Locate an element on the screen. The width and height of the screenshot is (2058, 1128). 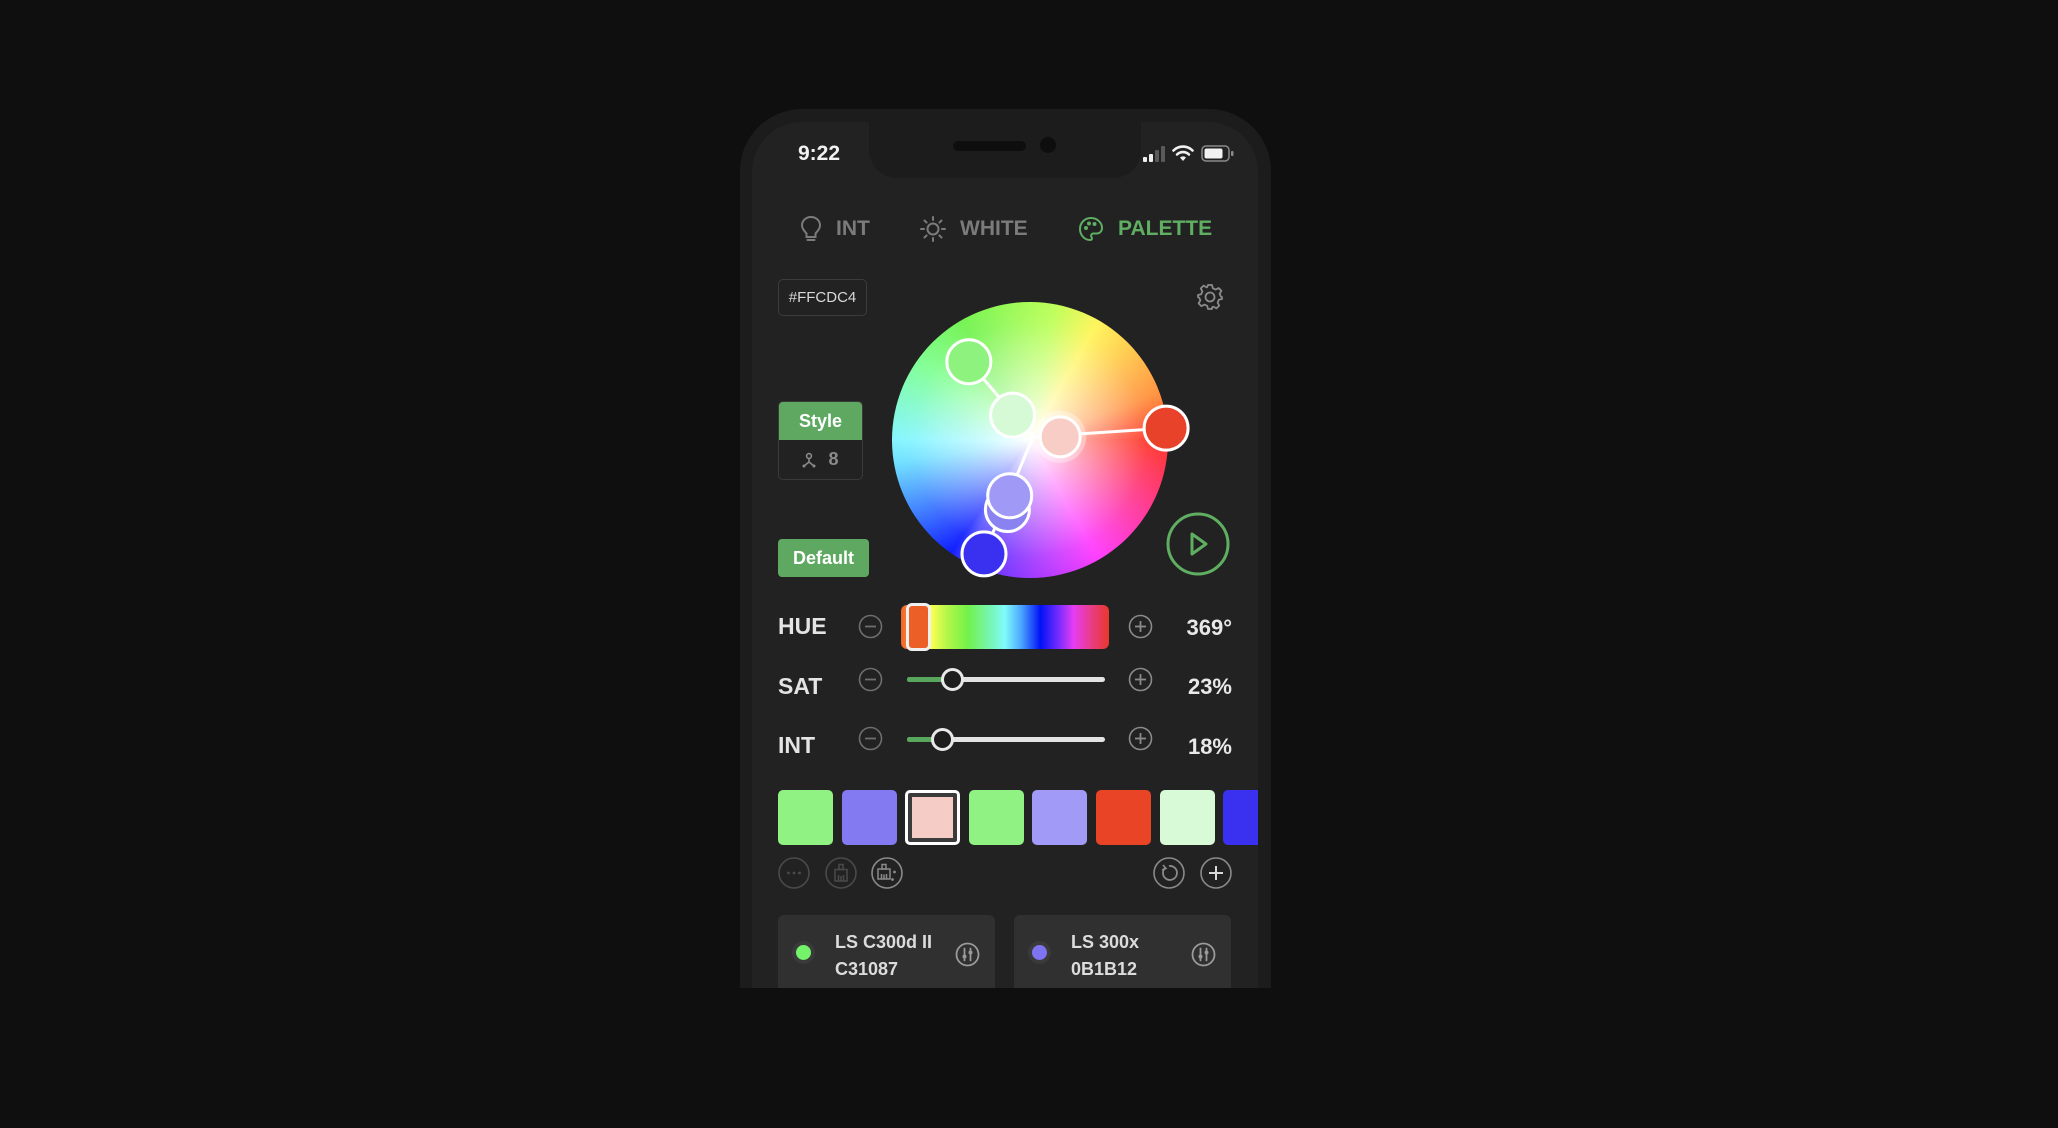
hue-value: 369° is located at coordinates (1209, 627).